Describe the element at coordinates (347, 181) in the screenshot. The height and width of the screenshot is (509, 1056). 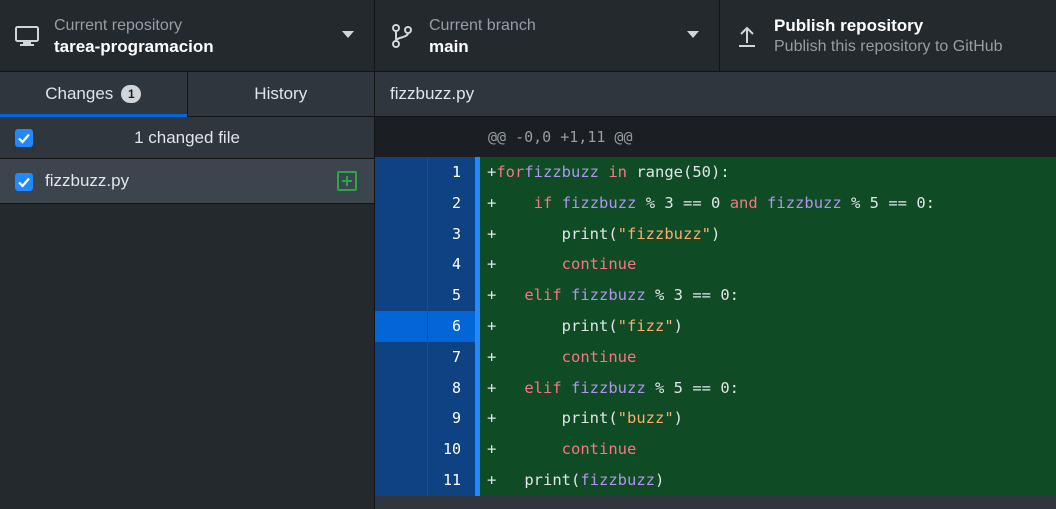
I see `file-added-icon` at that location.